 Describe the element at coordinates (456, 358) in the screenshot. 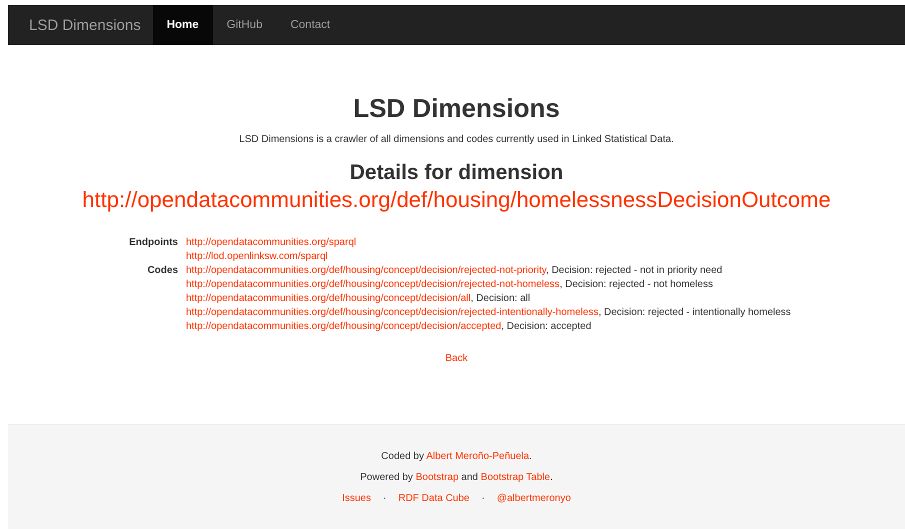

I see `back-link: Back` at that location.